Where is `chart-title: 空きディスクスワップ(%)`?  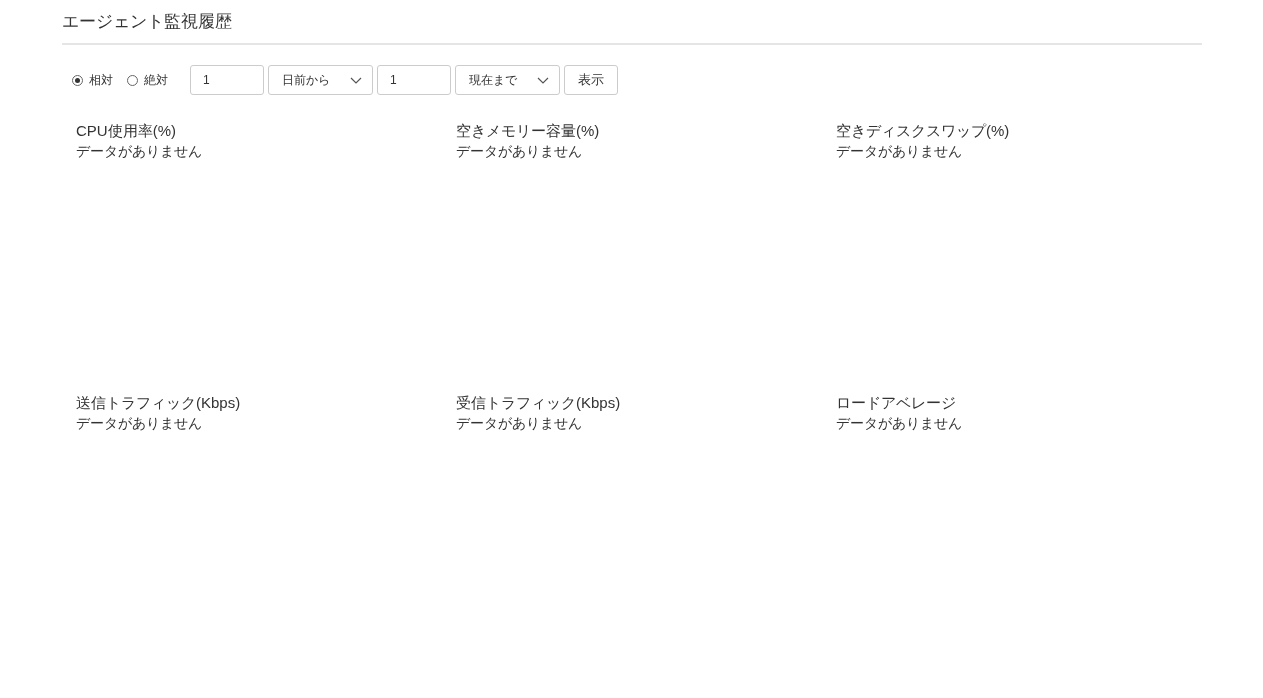 chart-title: 空きディスクスワップ(%) is located at coordinates (923, 131).